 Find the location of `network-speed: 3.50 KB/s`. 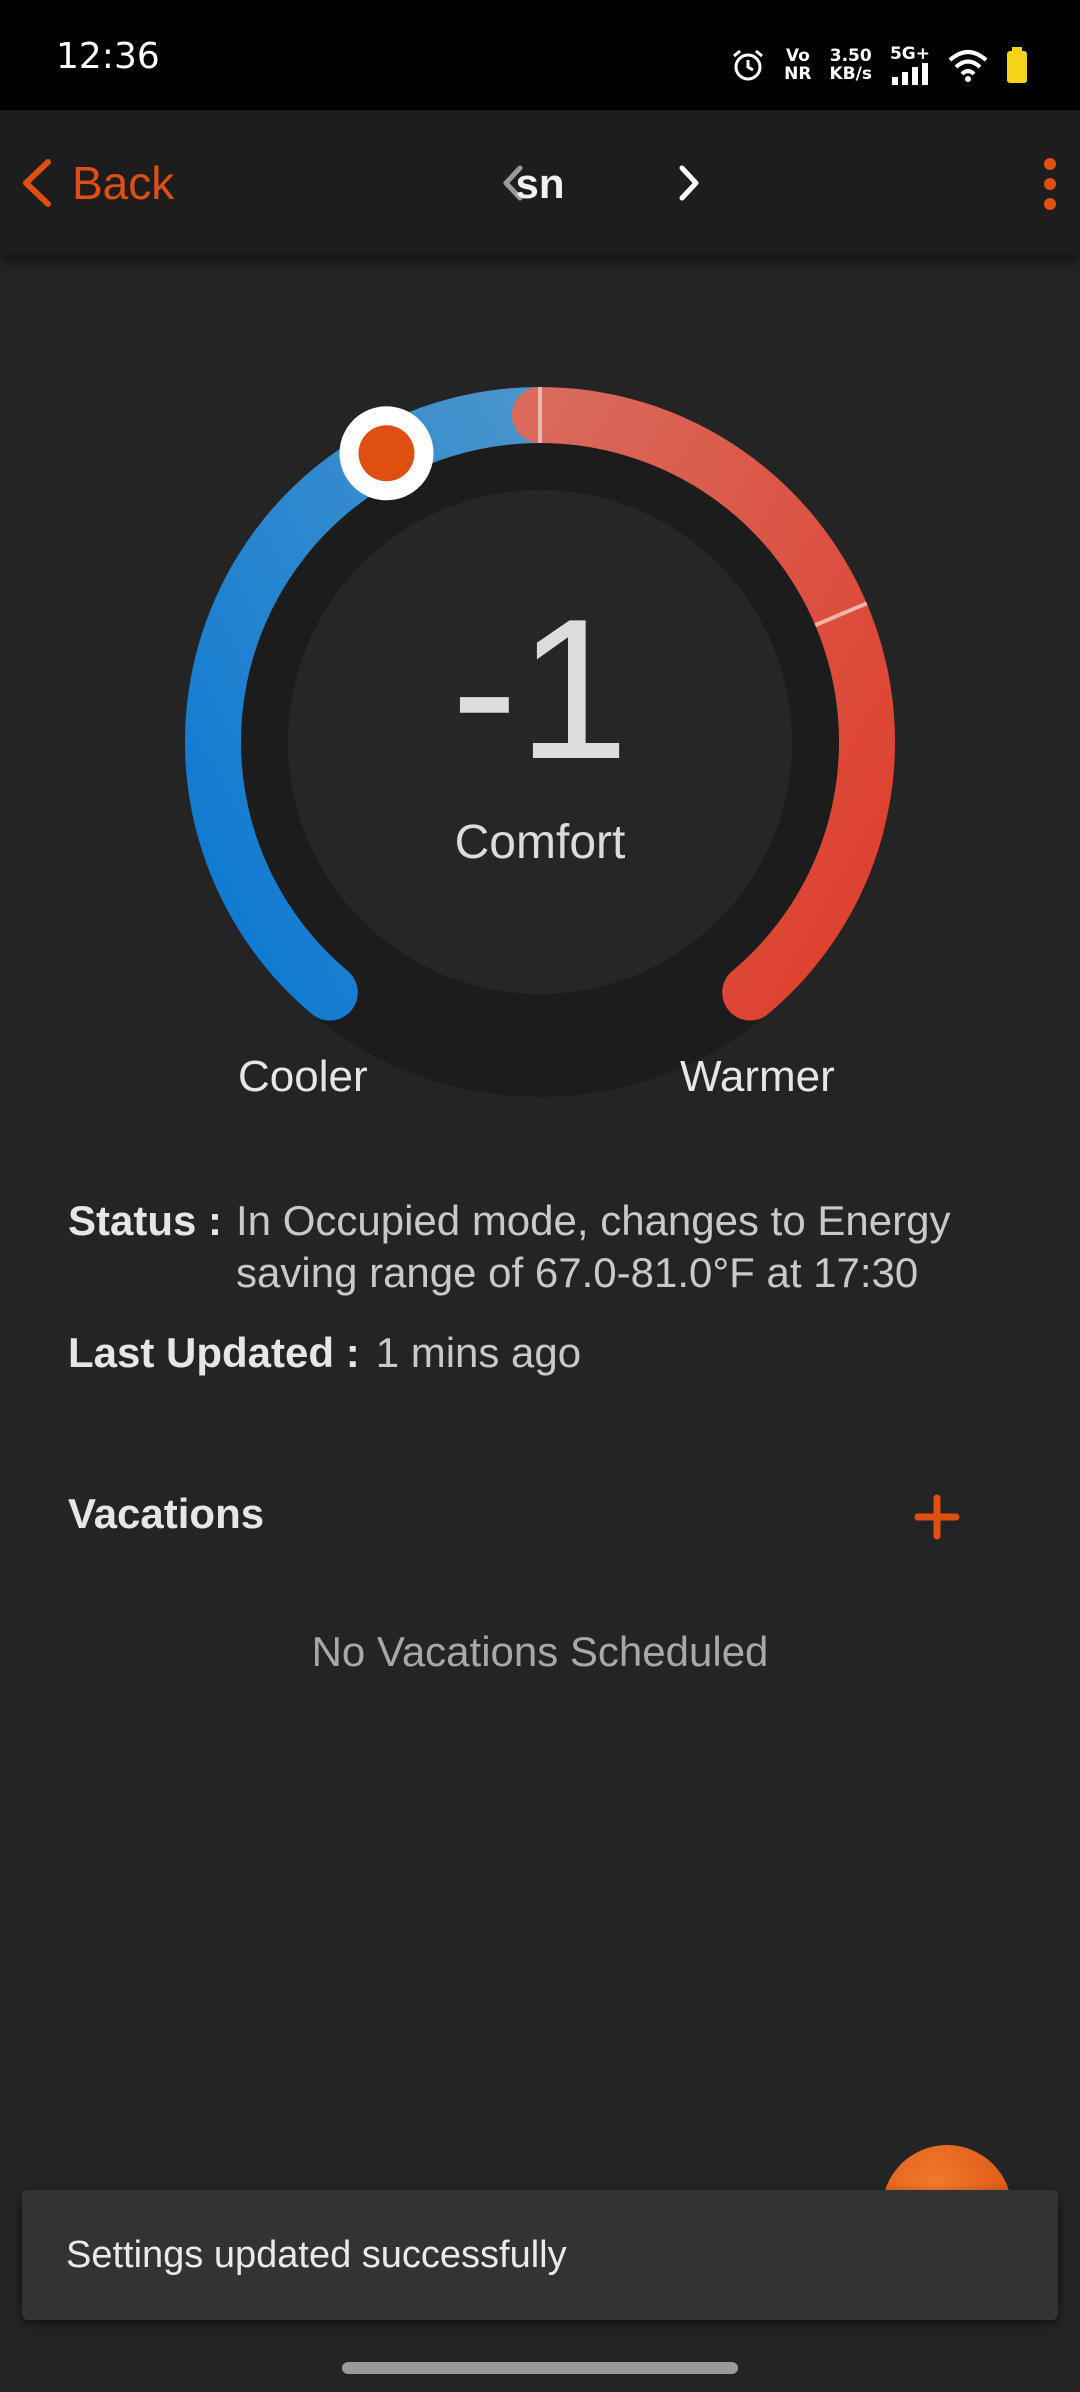

network-speed: 3.50 KB/s is located at coordinates (850, 65).